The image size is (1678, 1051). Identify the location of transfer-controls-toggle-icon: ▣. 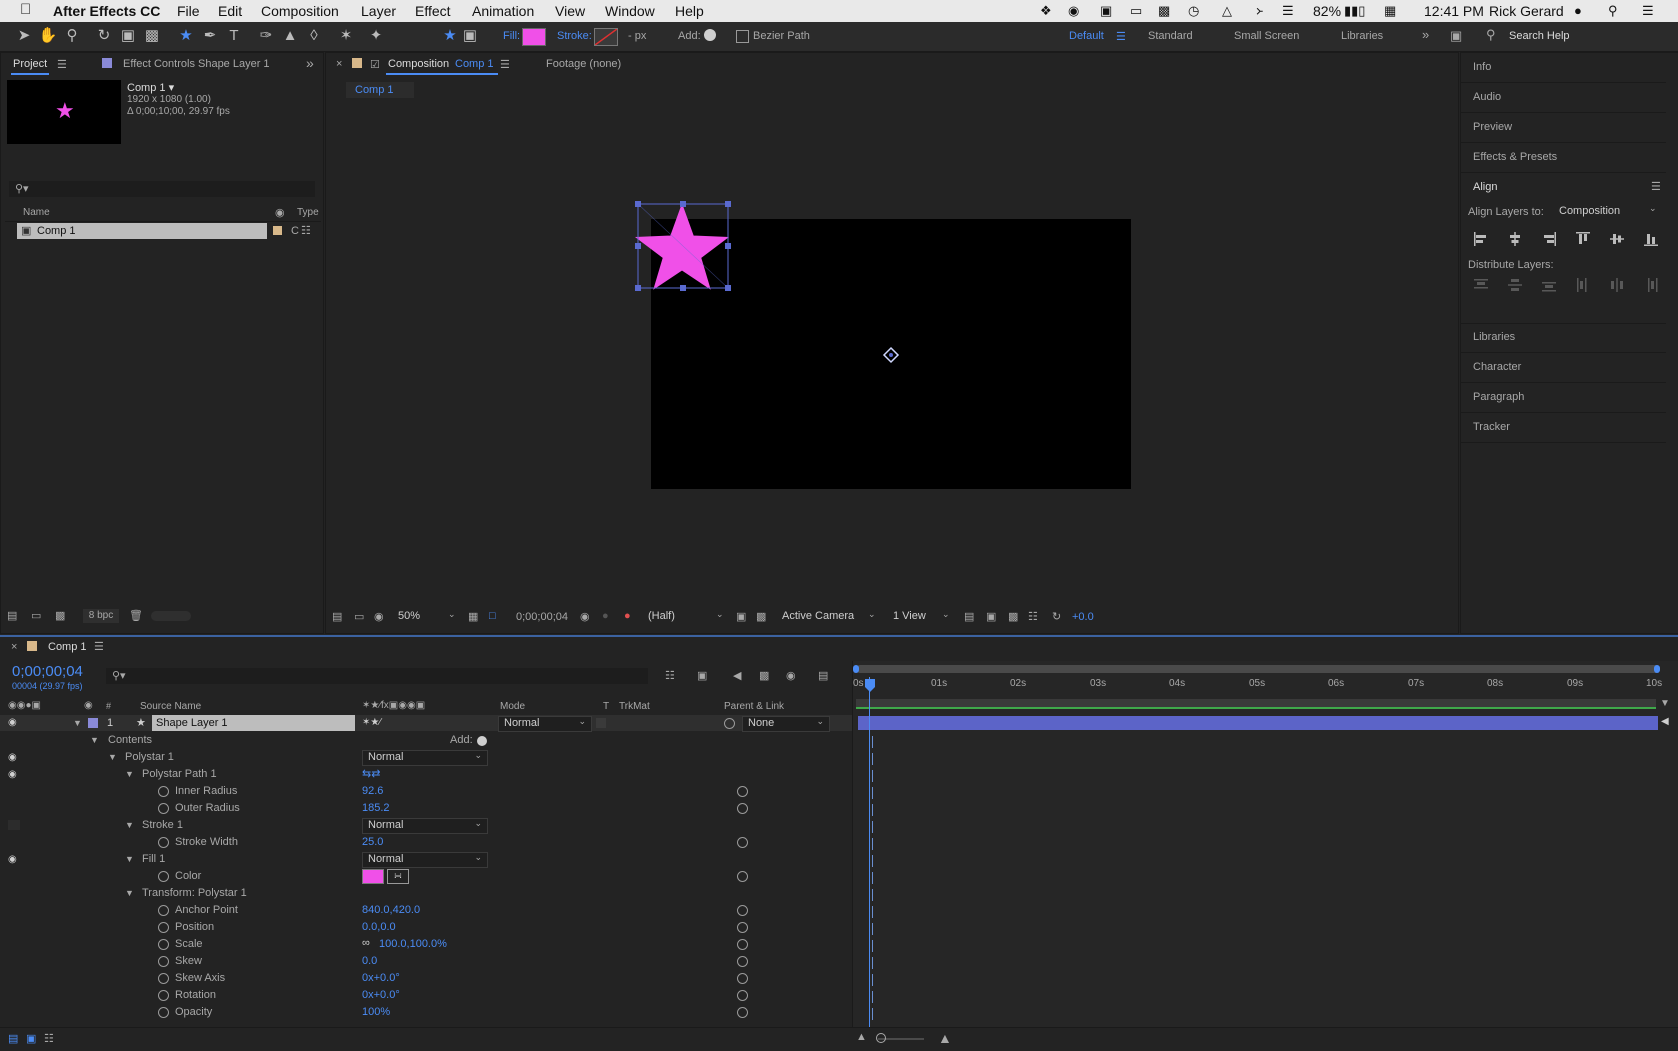
(31, 1038).